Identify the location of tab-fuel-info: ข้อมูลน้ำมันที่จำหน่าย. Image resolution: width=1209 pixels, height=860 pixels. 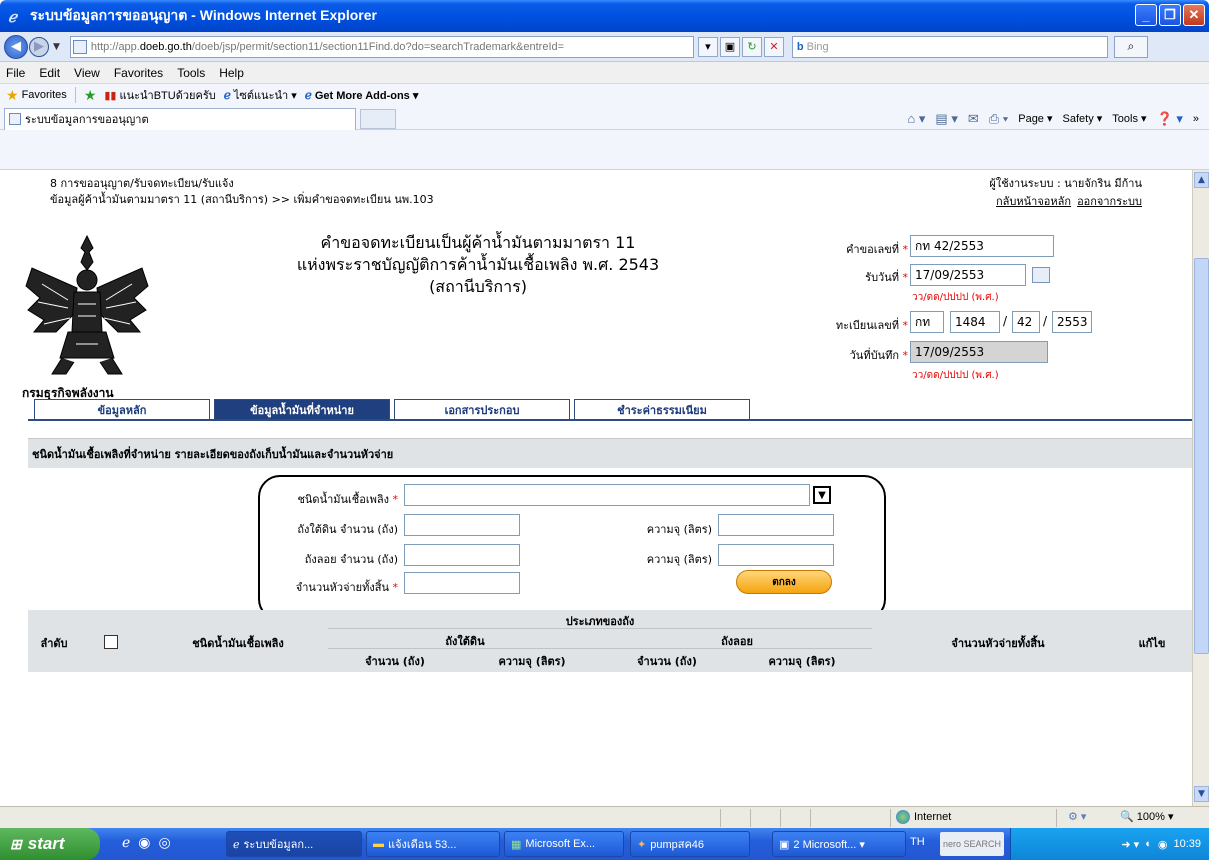
(302, 409).